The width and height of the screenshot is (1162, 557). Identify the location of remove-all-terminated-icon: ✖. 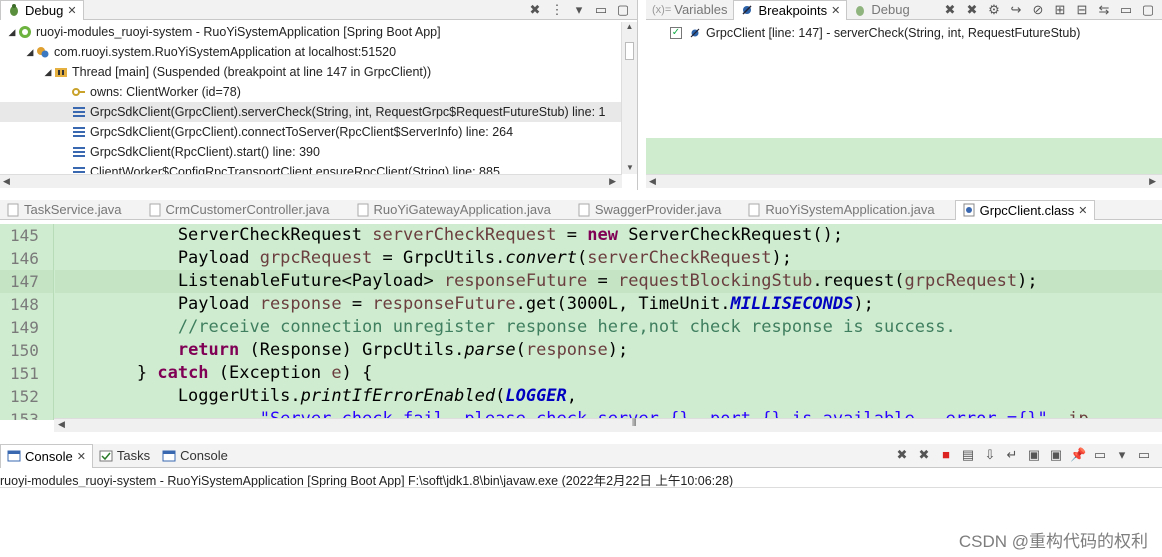
(924, 455).